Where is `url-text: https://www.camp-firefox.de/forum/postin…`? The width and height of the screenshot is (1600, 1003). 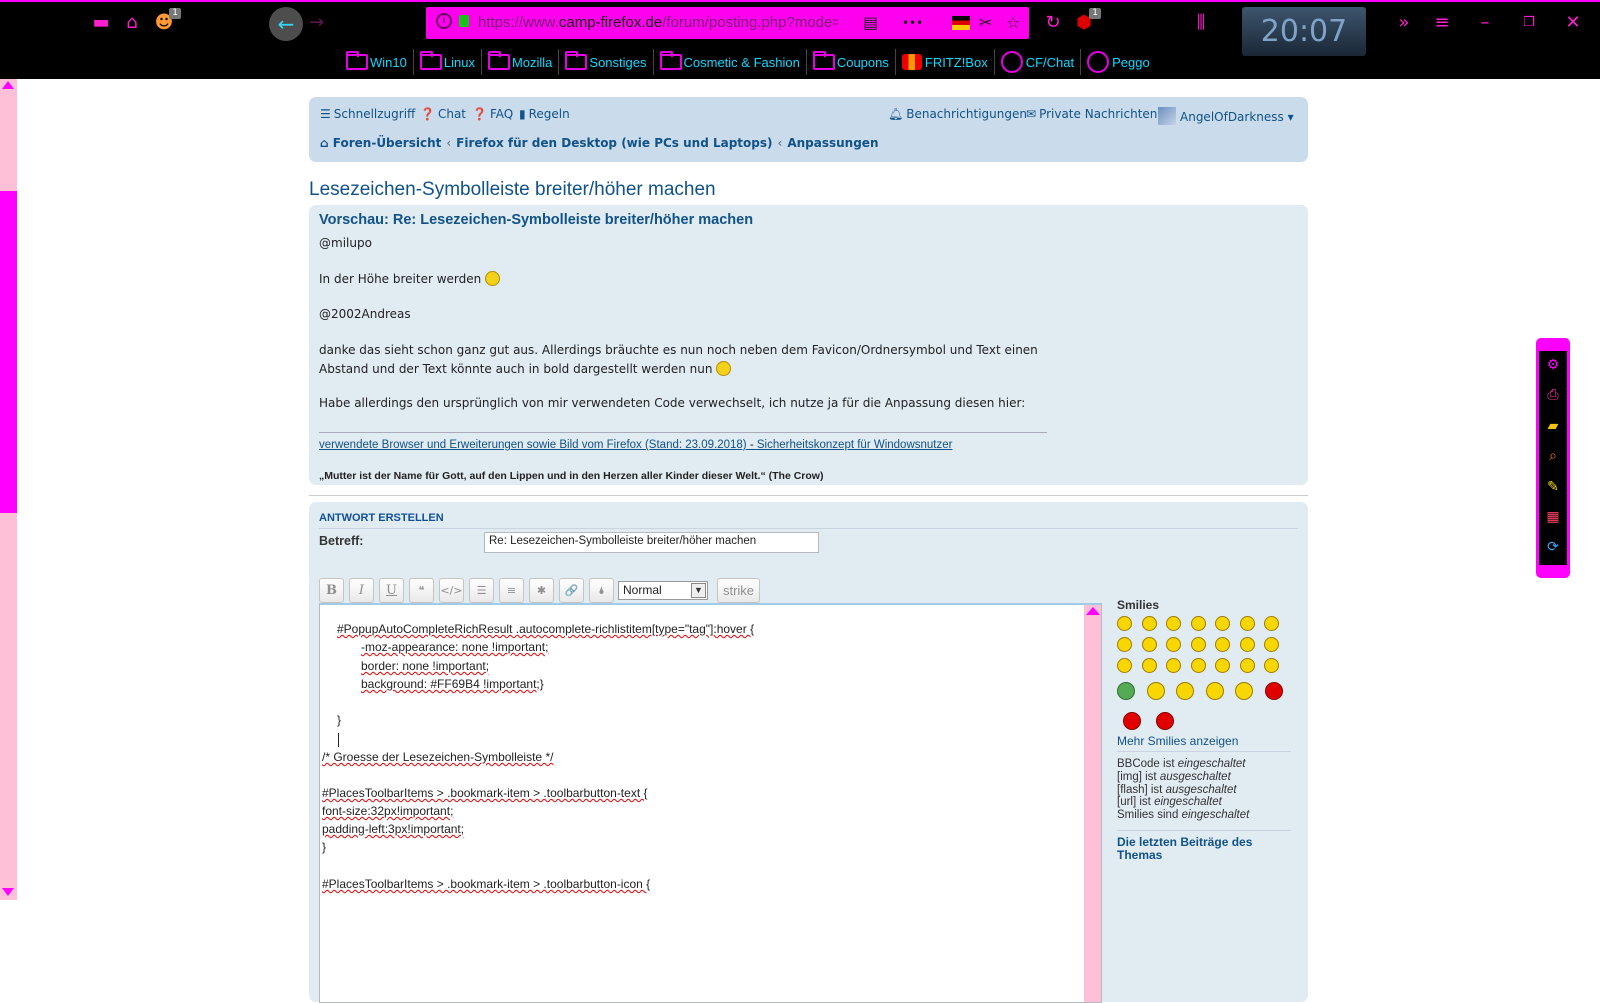 url-text: https://www.camp-firefox.de/forum/postin… is located at coordinates (658, 23).